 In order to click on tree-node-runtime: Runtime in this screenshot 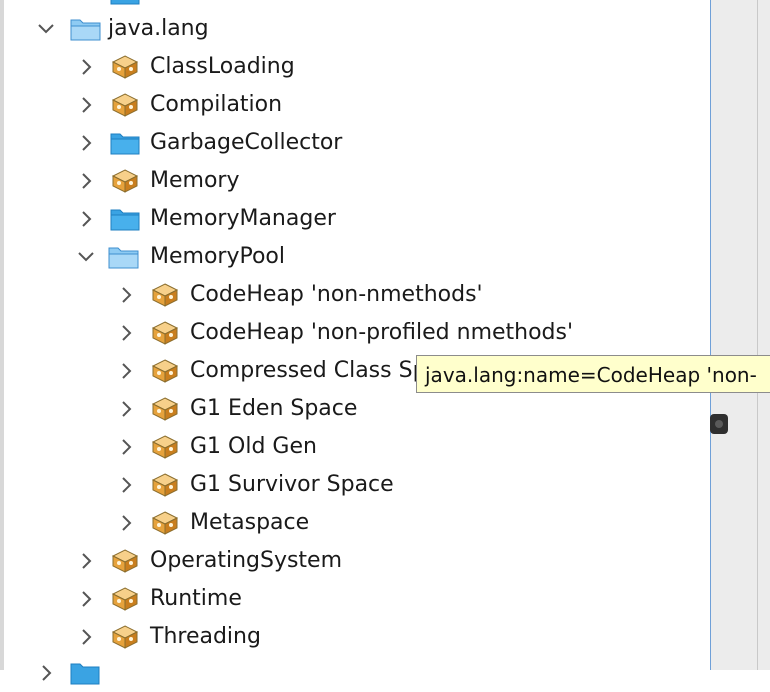, I will do `click(355, 599)`.